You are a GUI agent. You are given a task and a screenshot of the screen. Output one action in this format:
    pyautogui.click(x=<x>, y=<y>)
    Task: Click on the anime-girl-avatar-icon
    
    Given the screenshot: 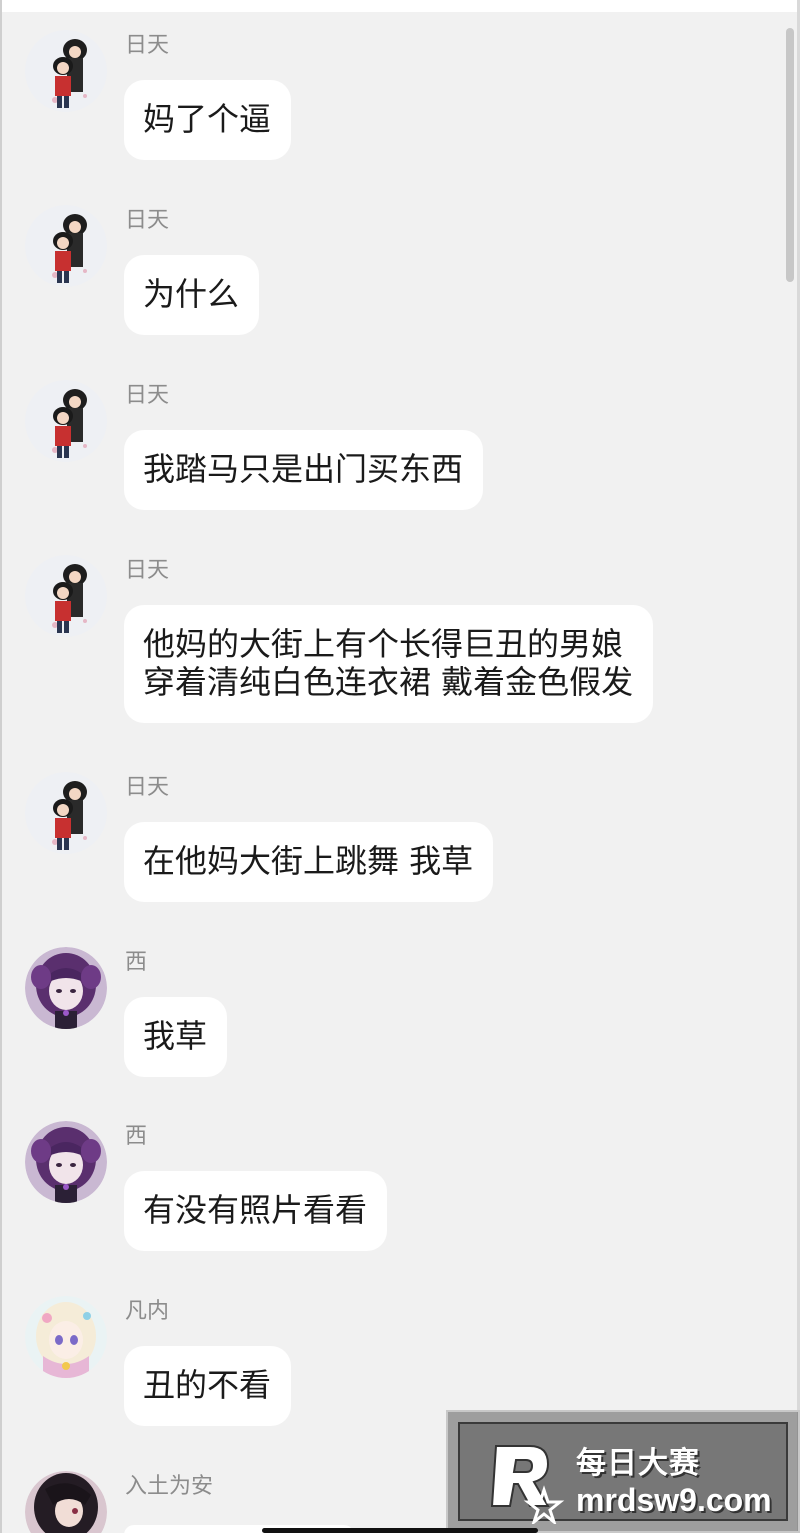 What is the action you would take?
    pyautogui.click(x=66, y=1337)
    